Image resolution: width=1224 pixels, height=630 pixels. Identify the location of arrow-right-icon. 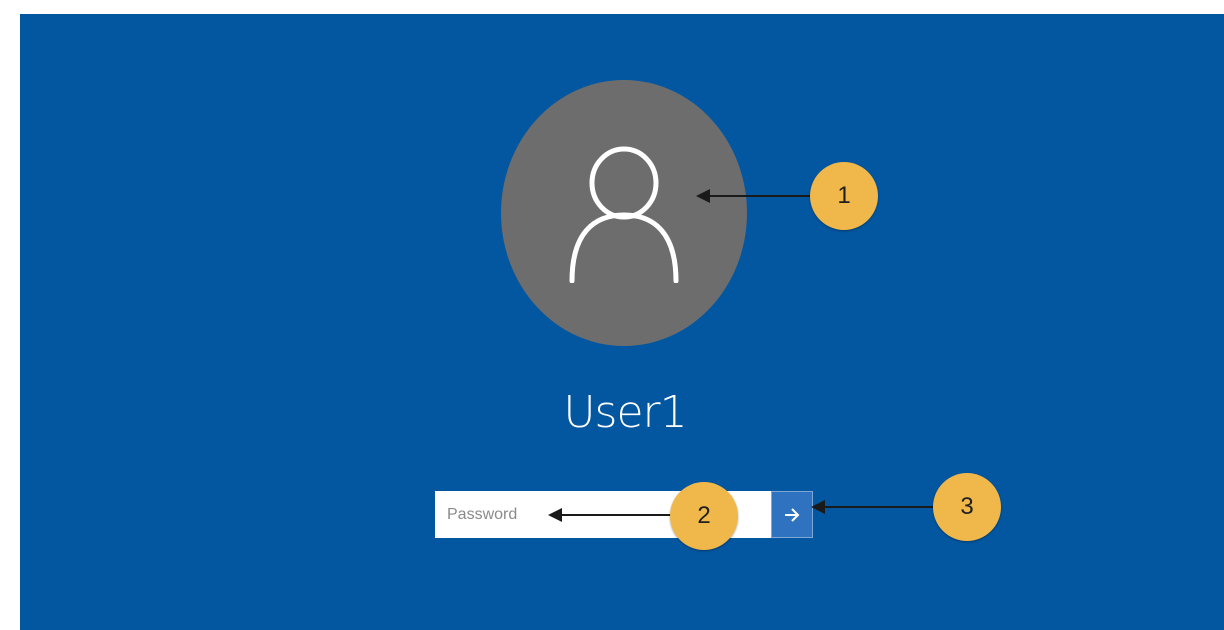
(792, 514).